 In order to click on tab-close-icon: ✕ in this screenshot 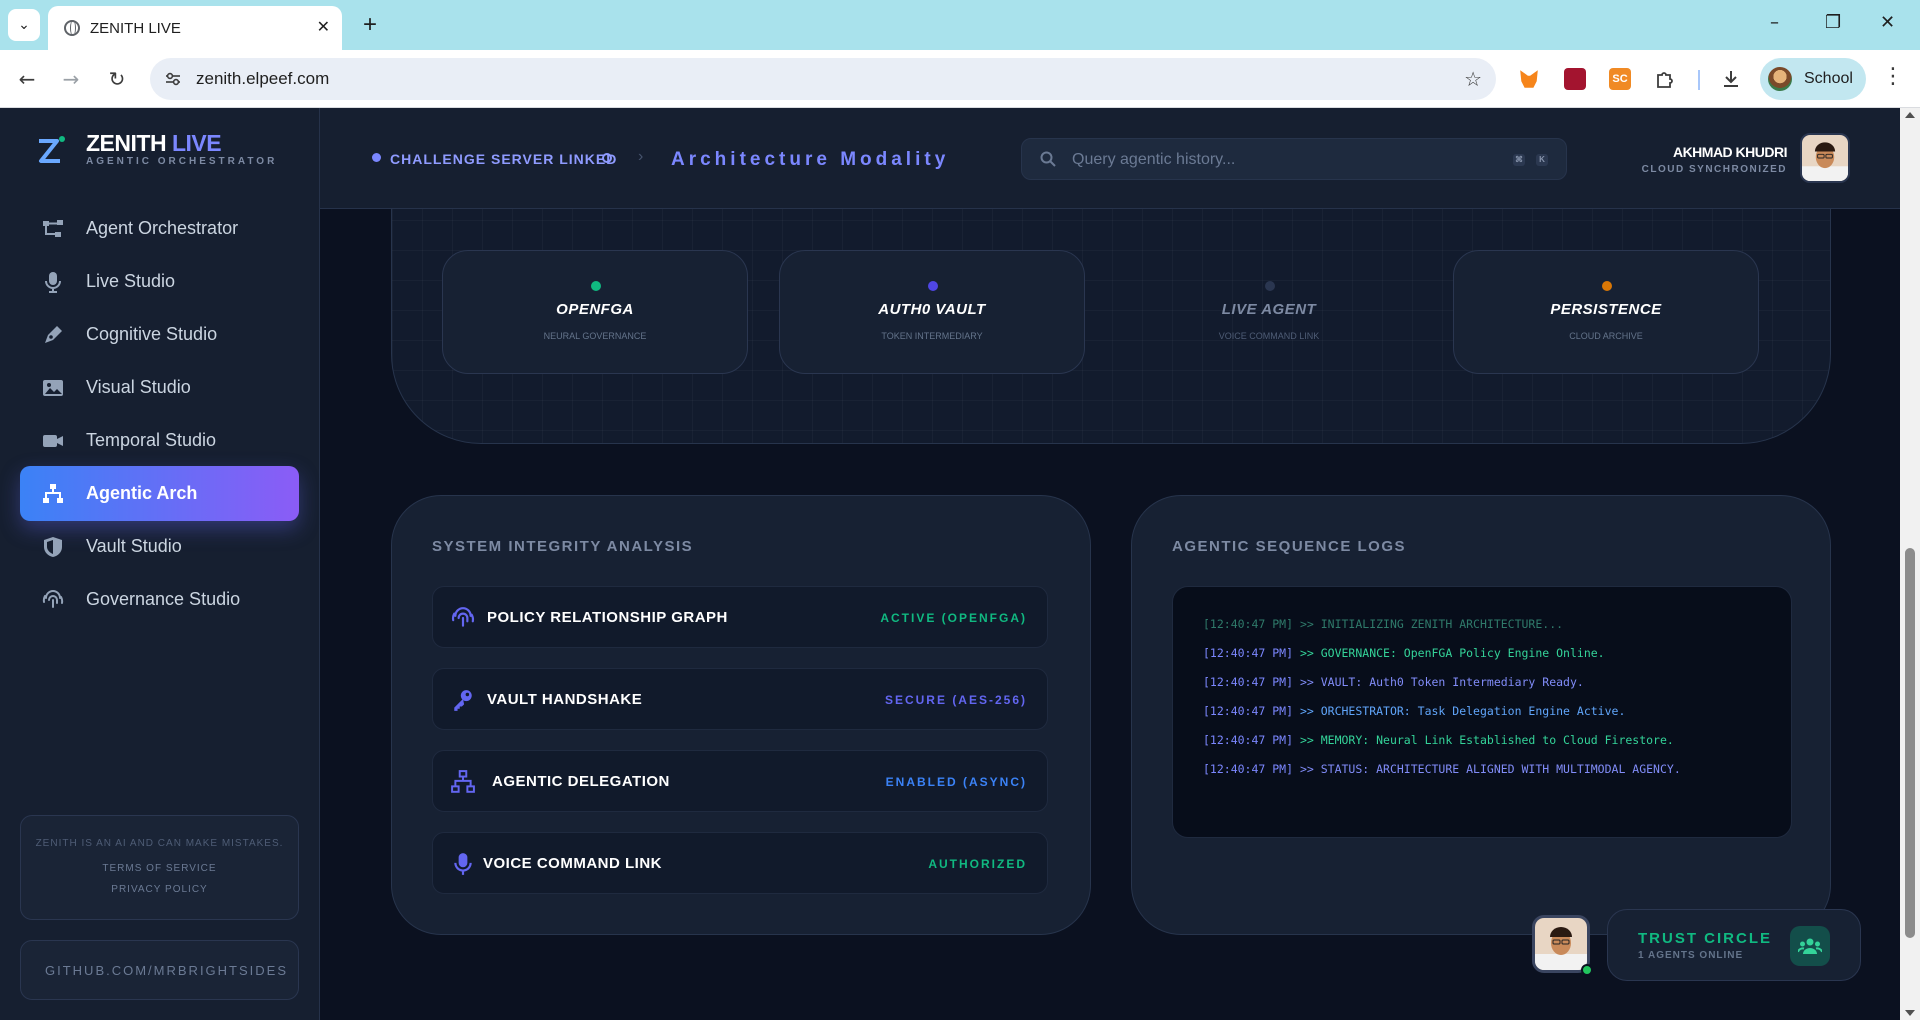, I will do `click(323, 26)`.